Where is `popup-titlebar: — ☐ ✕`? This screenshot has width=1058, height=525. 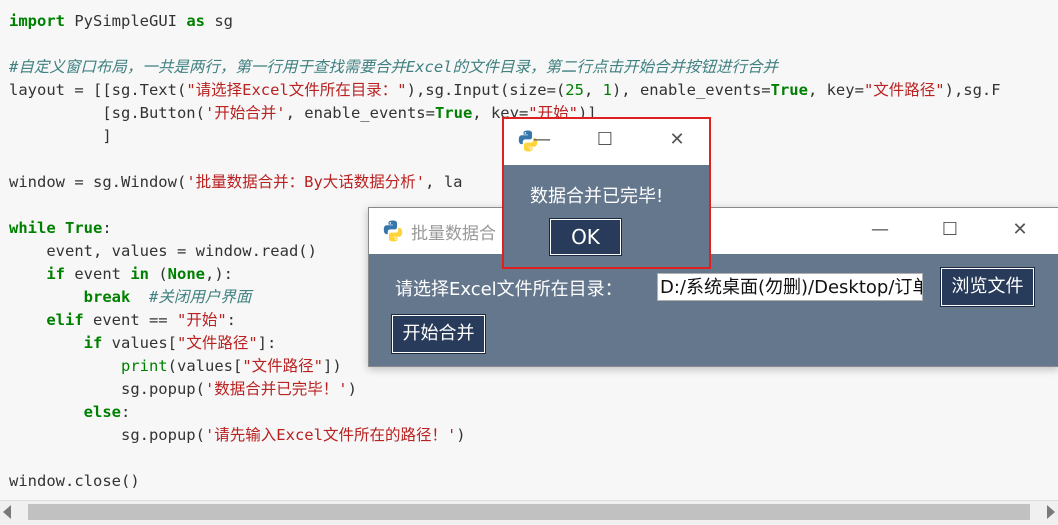 popup-titlebar: — ☐ ✕ is located at coordinates (606, 142).